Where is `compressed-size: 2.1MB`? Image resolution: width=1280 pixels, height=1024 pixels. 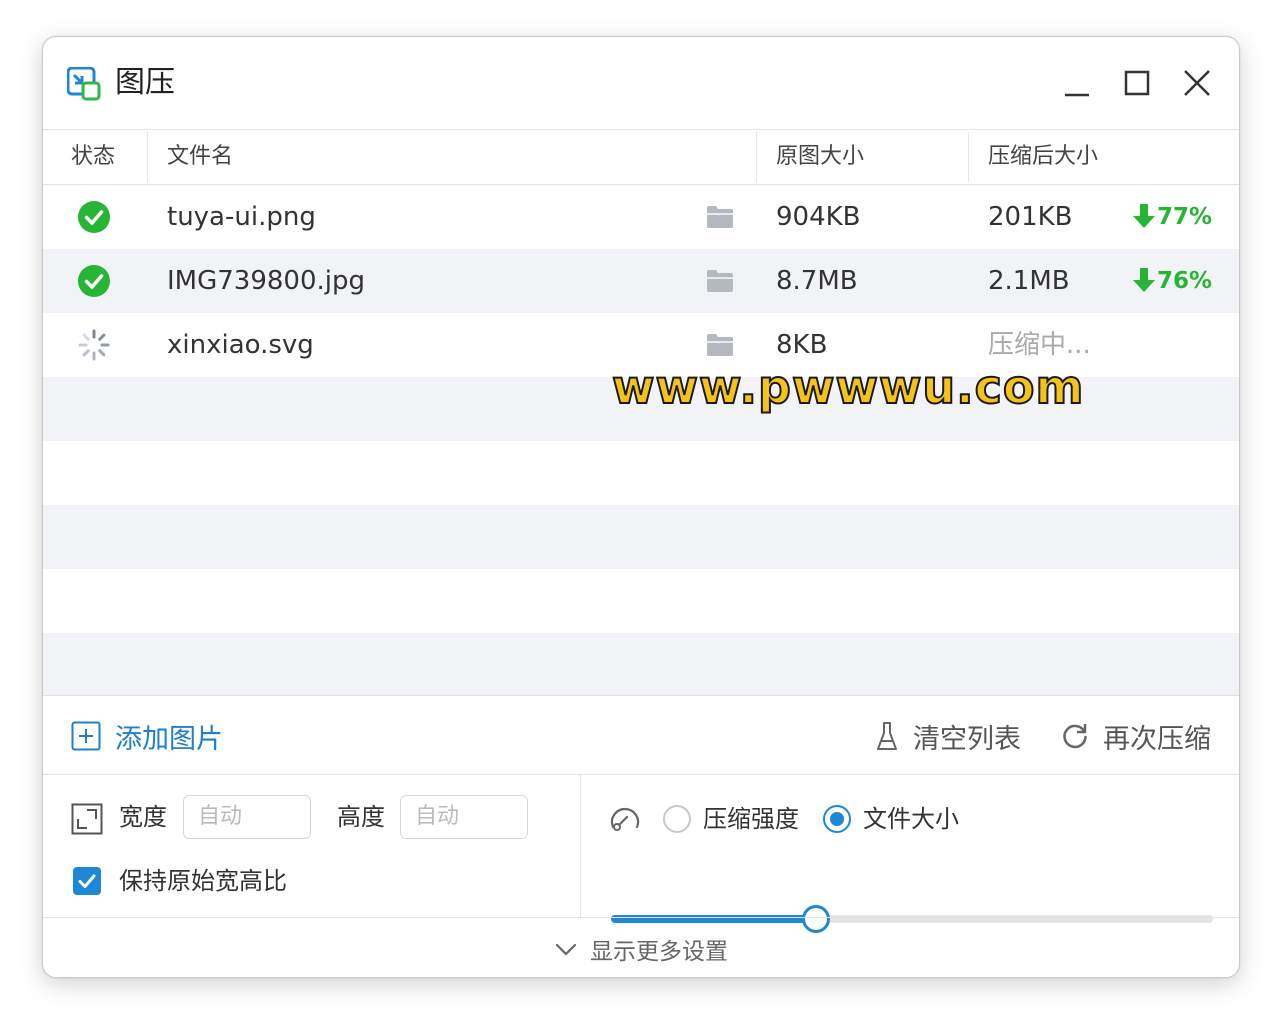
compressed-size: 2.1MB is located at coordinates (1029, 281).